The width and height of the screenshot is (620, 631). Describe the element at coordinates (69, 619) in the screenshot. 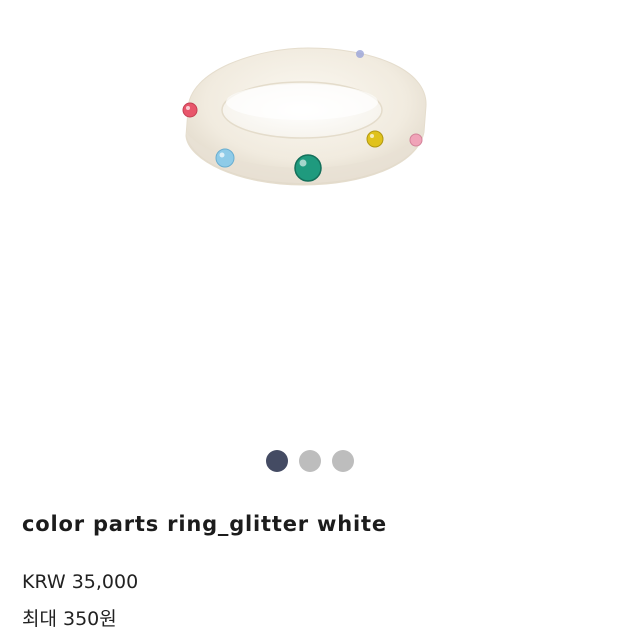

I see `reward-points: 최대 350원` at that location.